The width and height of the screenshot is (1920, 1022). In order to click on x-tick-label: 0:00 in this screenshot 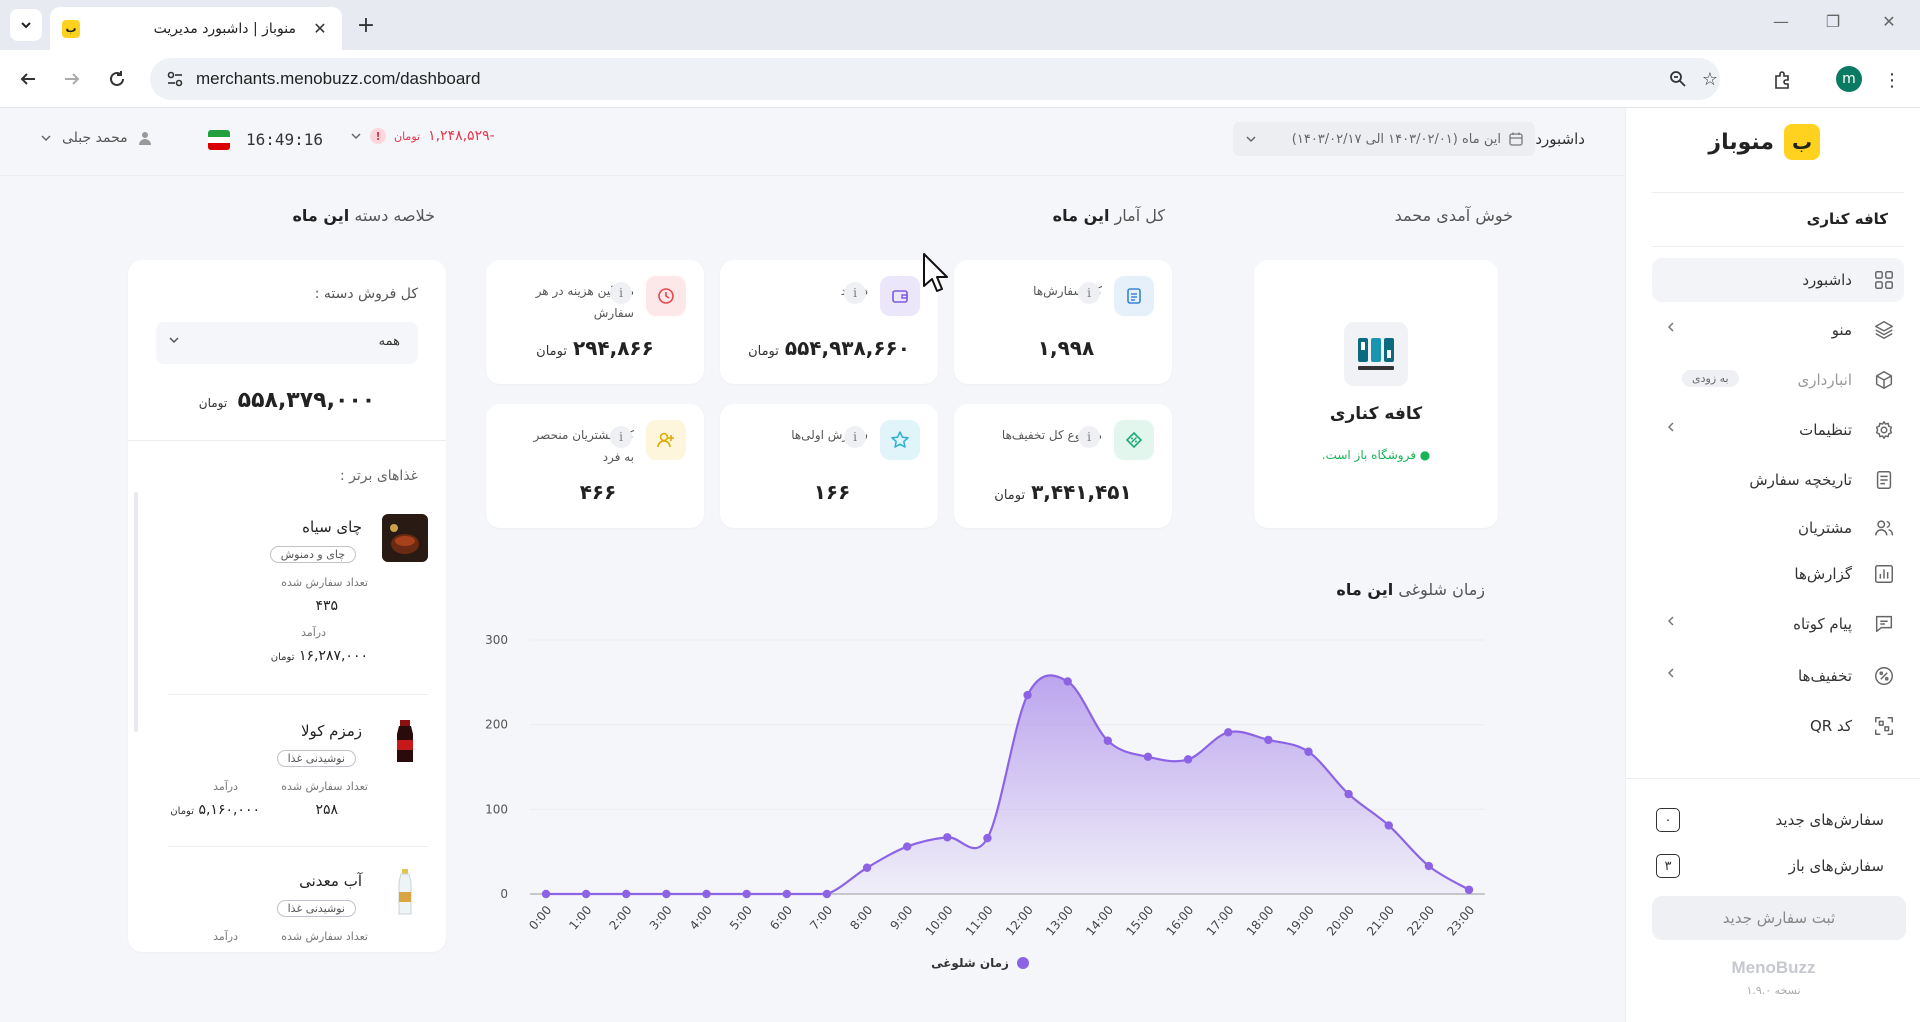, I will do `click(540, 918)`.